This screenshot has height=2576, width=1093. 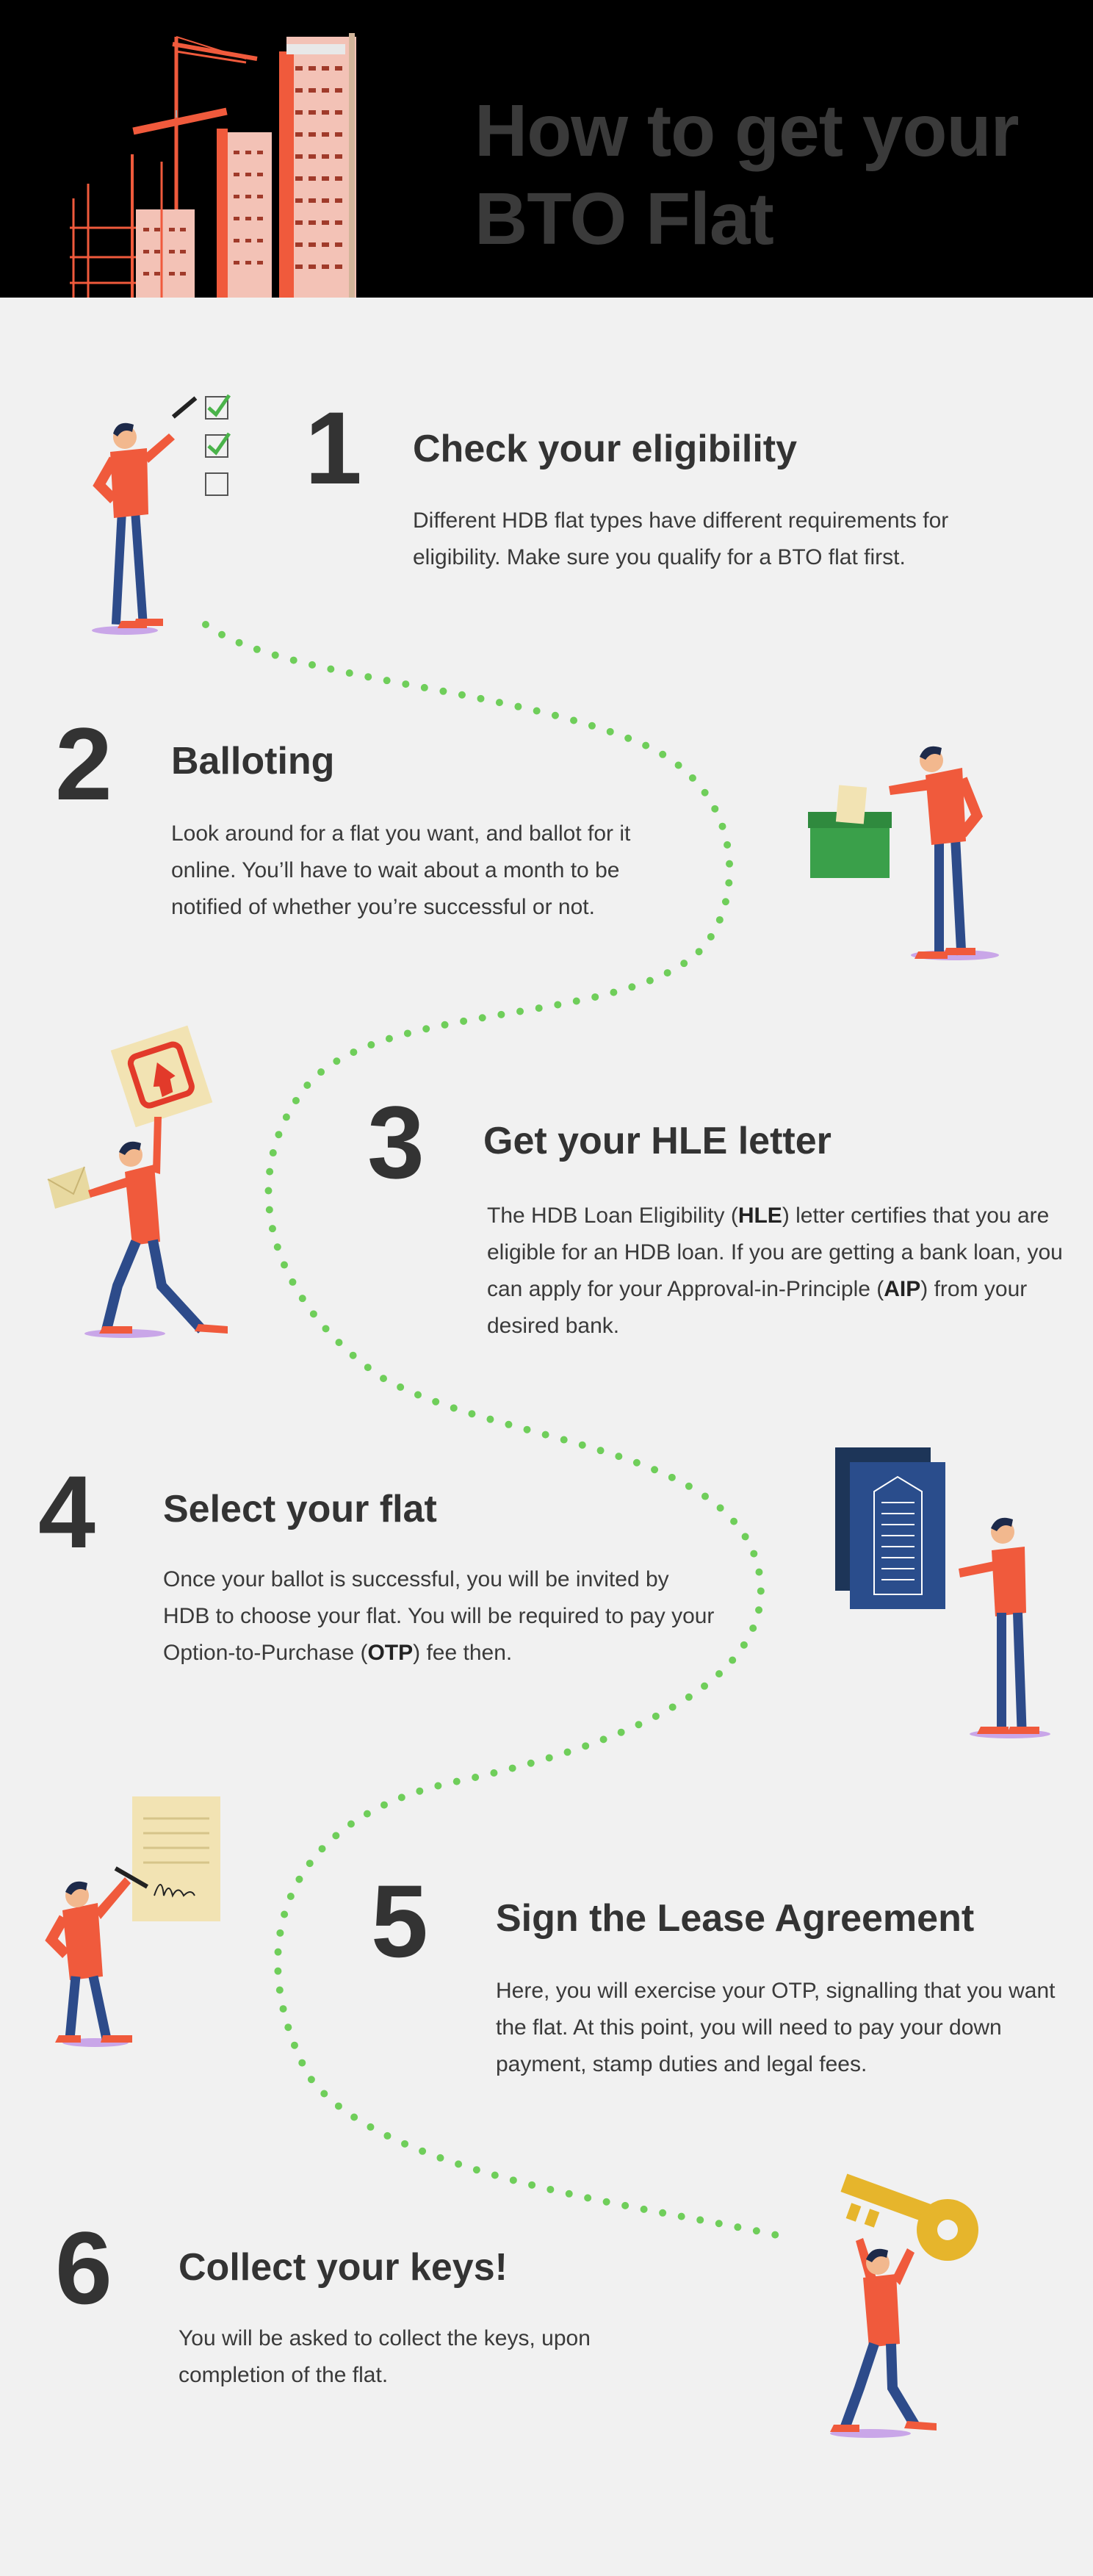 What do you see at coordinates (253, 761) in the screenshot?
I see `step-2-title: Balloting` at bounding box center [253, 761].